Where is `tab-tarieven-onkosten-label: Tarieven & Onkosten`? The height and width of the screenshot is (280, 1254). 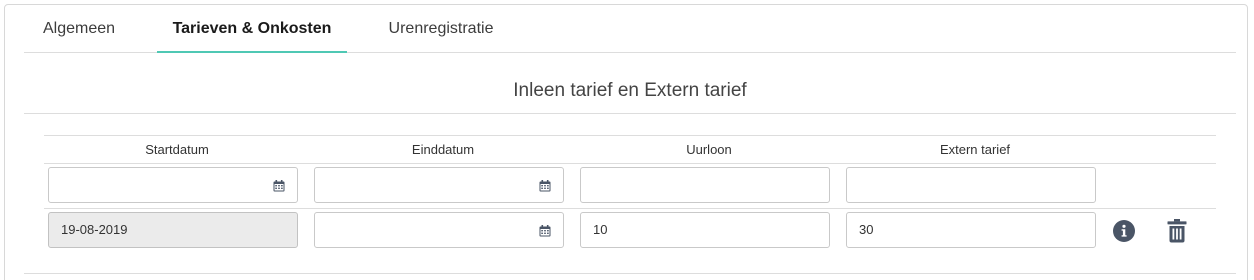 tab-tarieven-onkosten-label: Tarieven & Onkosten is located at coordinates (252, 28).